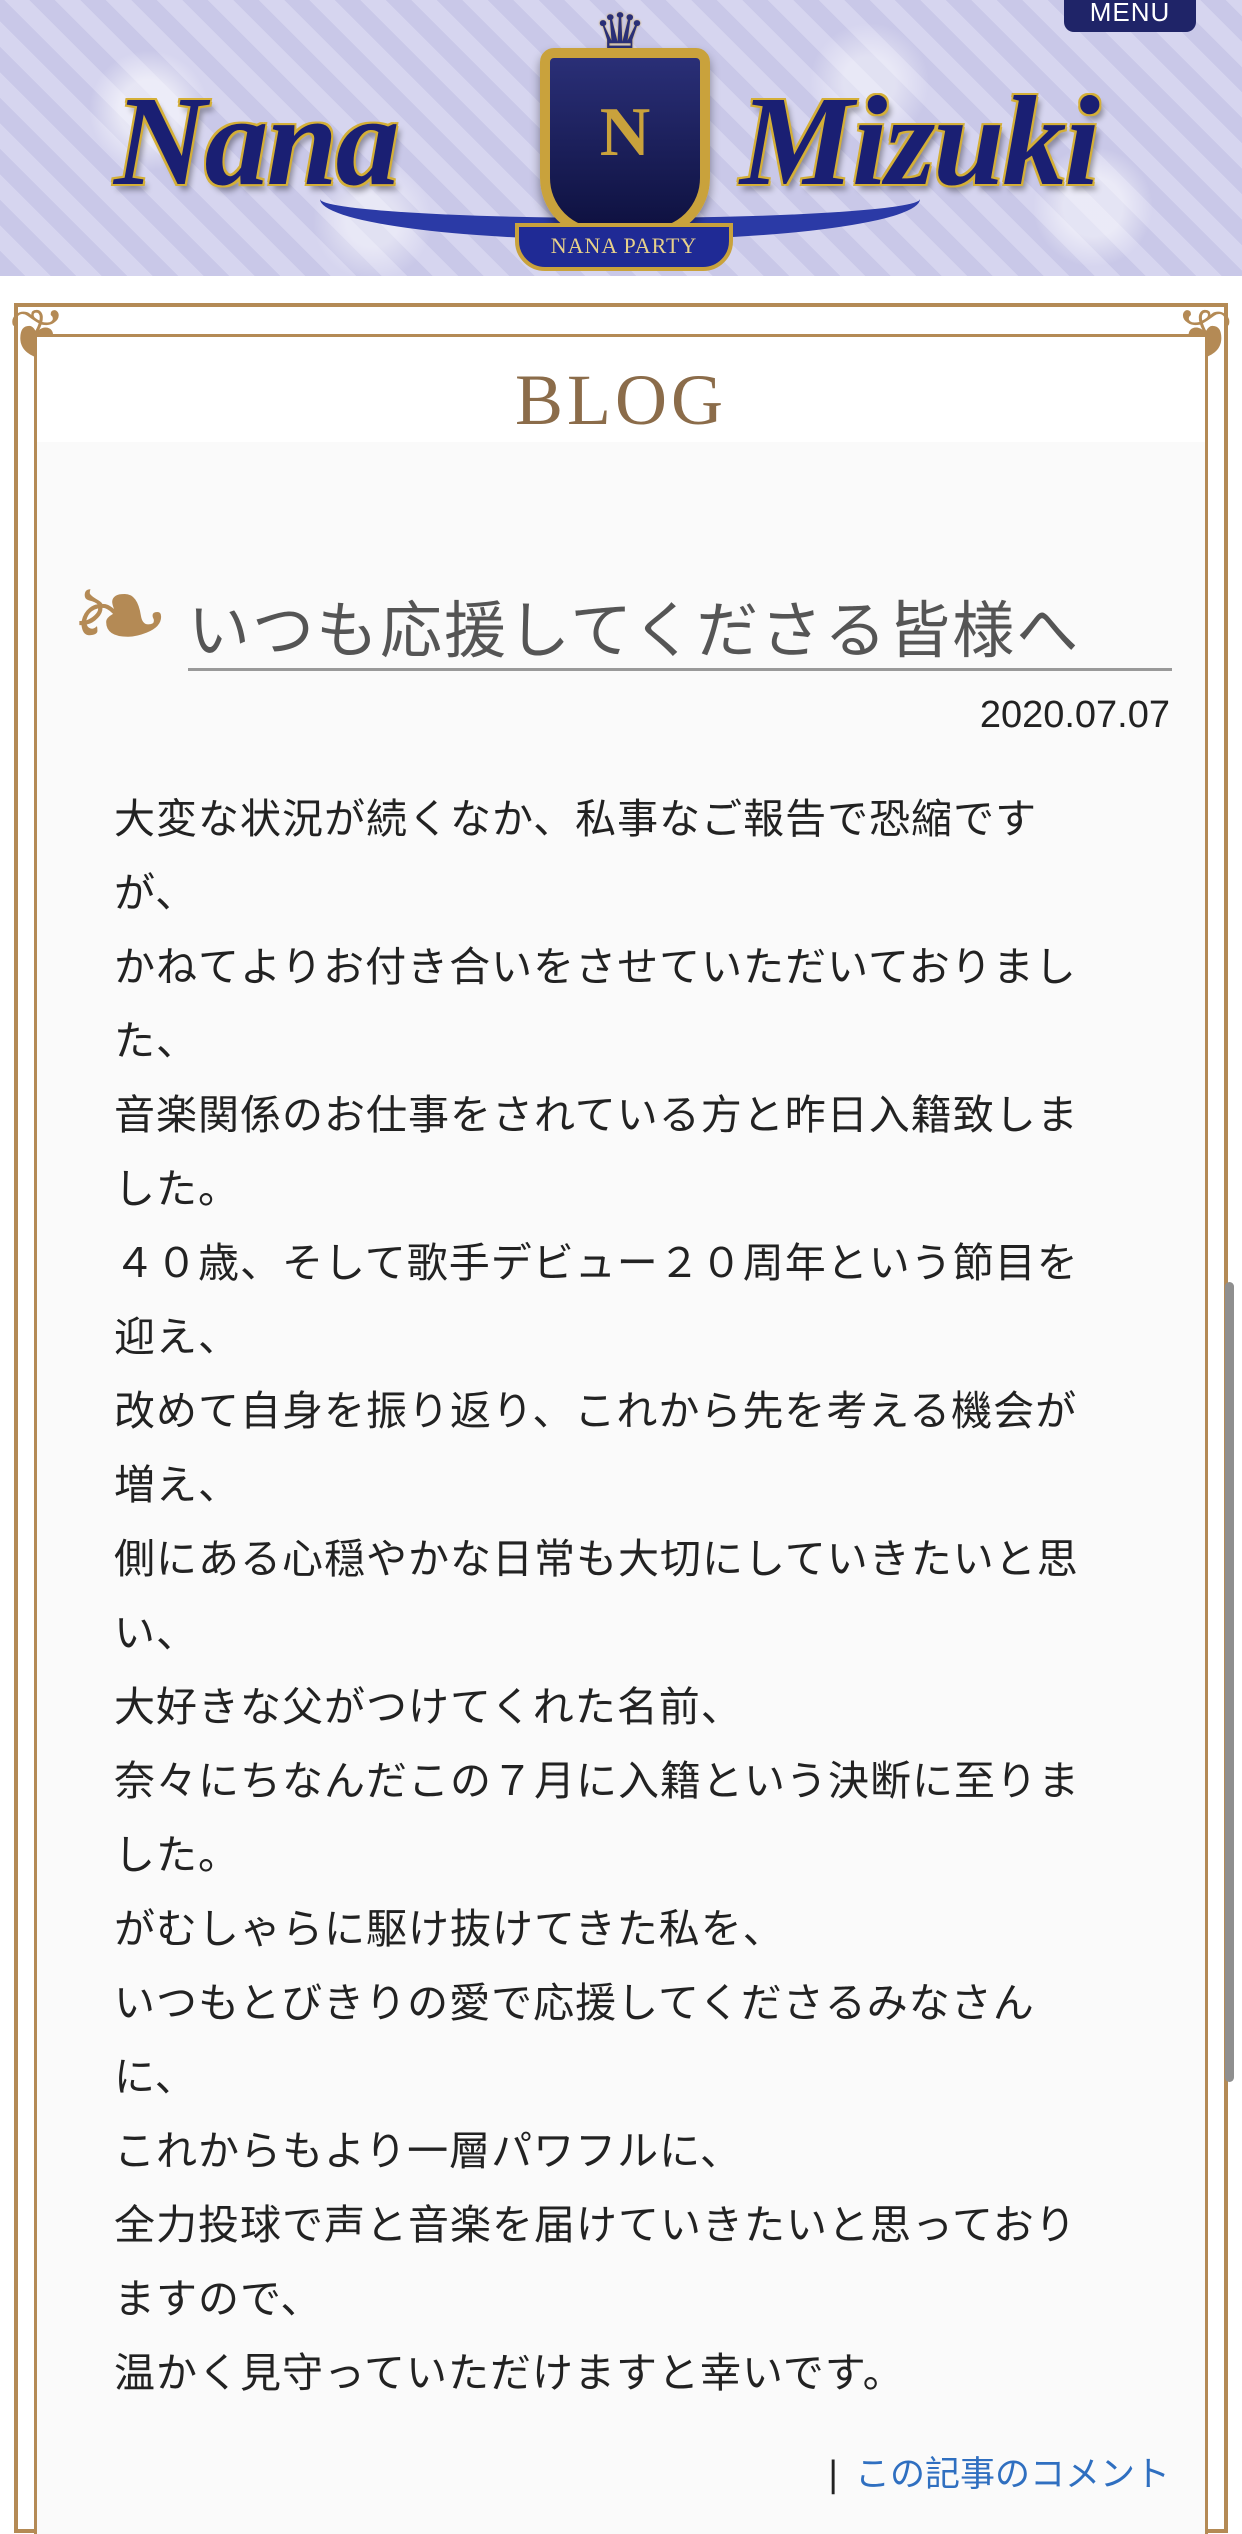 This screenshot has height=2534, width=1242. Describe the element at coordinates (428, 2151) in the screenshot. I see `post-body-line: これからもより一層パワフルに、` at that location.